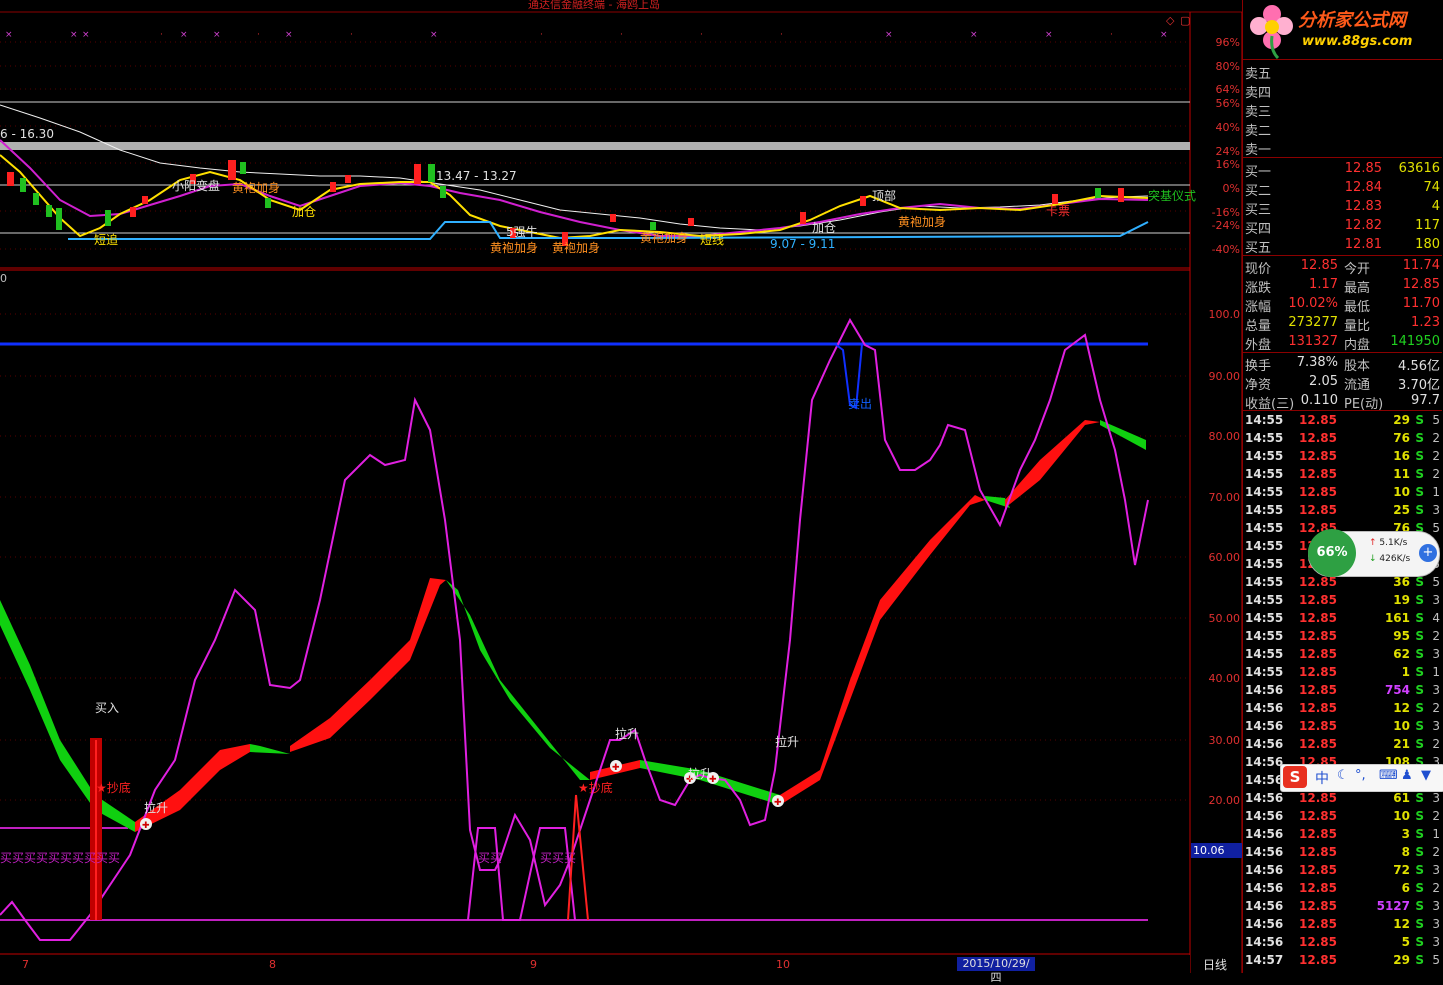 Image resolution: width=1443 pixels, height=985 pixels. Describe the element at coordinates (1342, 208) in the screenshot. I see `buy-row-3: 买三 12.83 4` at that location.